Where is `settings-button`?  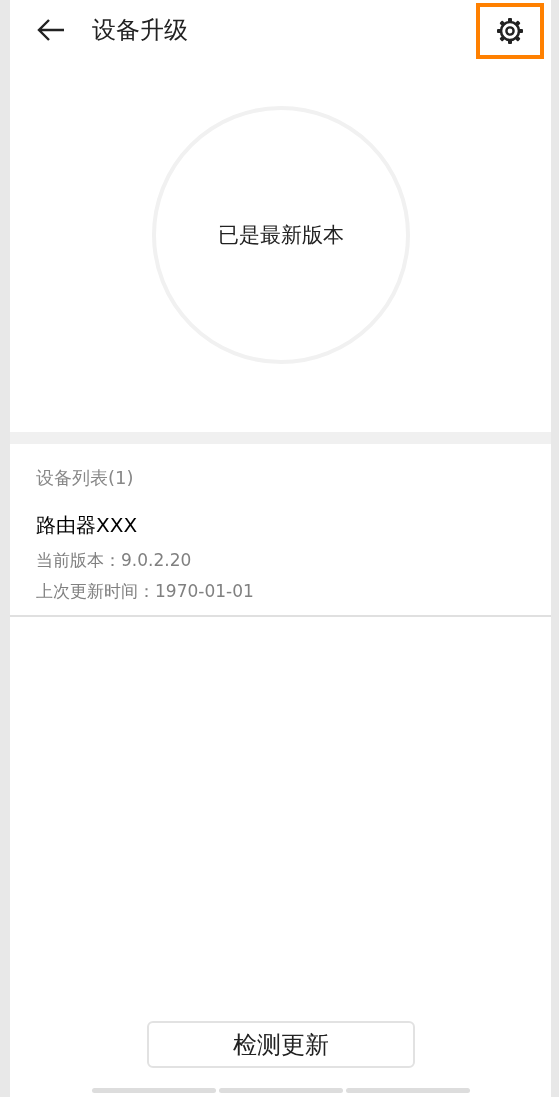
settings-button is located at coordinates (510, 31).